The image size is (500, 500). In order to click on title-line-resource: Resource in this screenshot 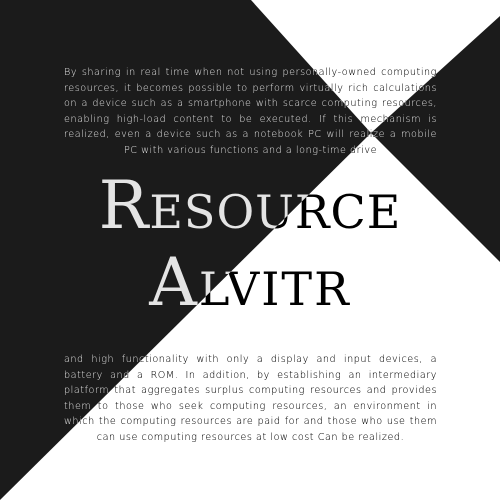, I will do `click(250, 205)`.